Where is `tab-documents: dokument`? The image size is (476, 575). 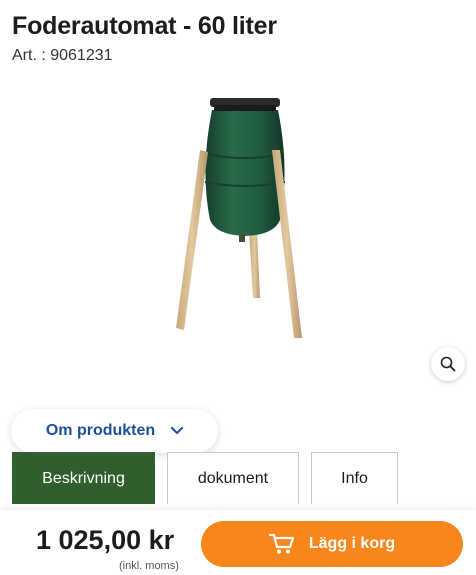 tab-documents: dokument is located at coordinates (233, 478).